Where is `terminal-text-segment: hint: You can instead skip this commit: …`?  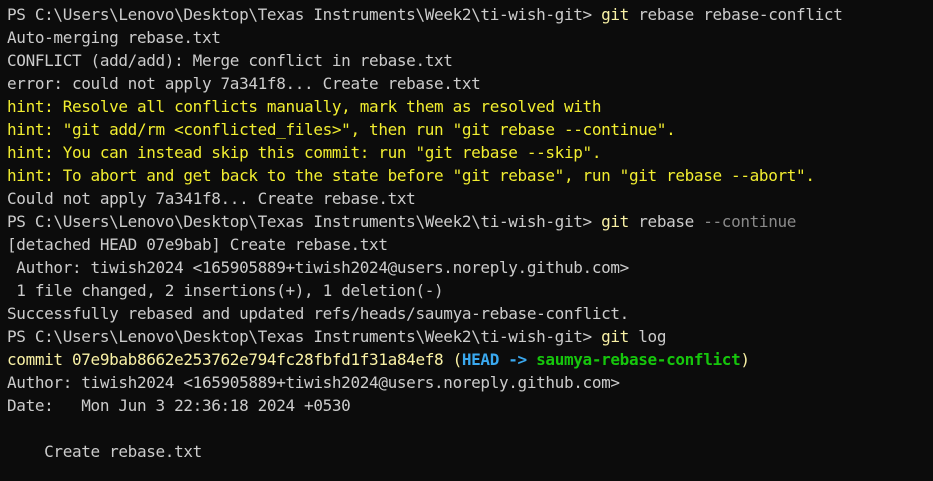 terminal-text-segment: hint: You can instead skip this commit: … is located at coordinates (304, 152).